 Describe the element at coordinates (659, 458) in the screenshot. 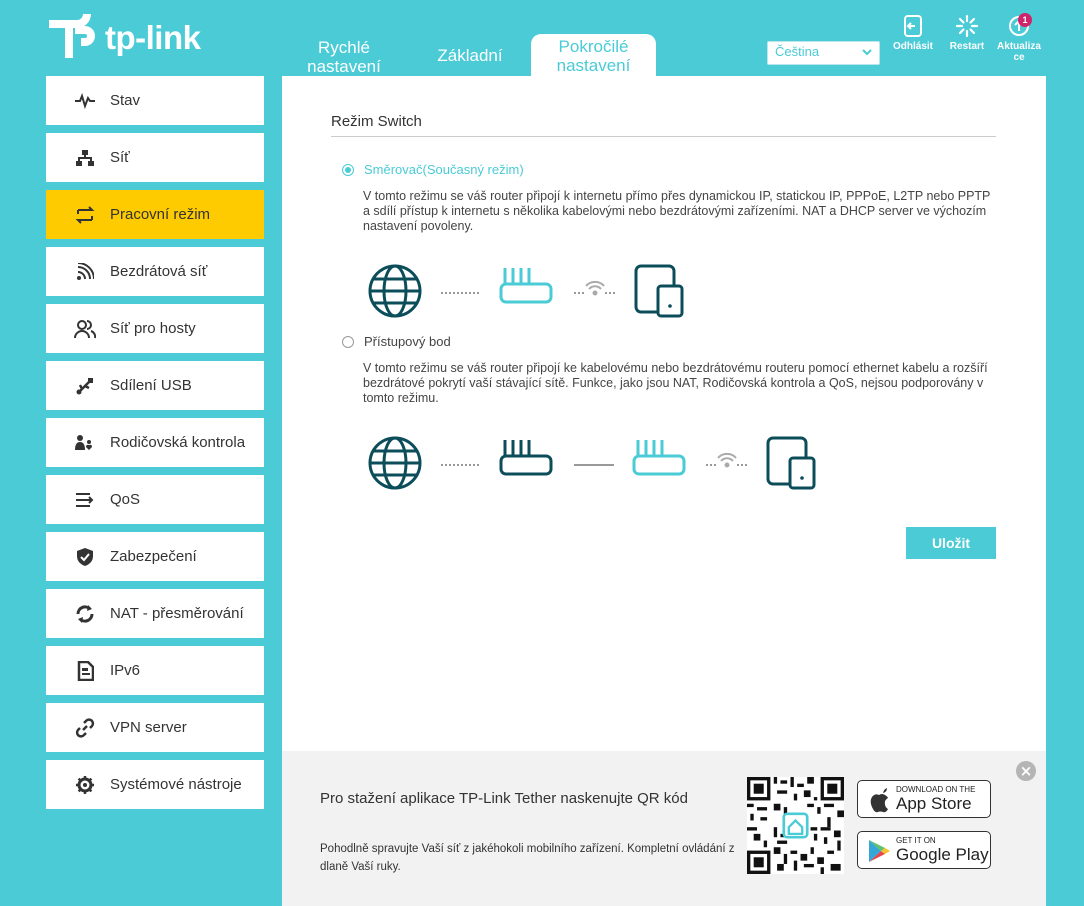

I see `access-point-router-icon` at that location.